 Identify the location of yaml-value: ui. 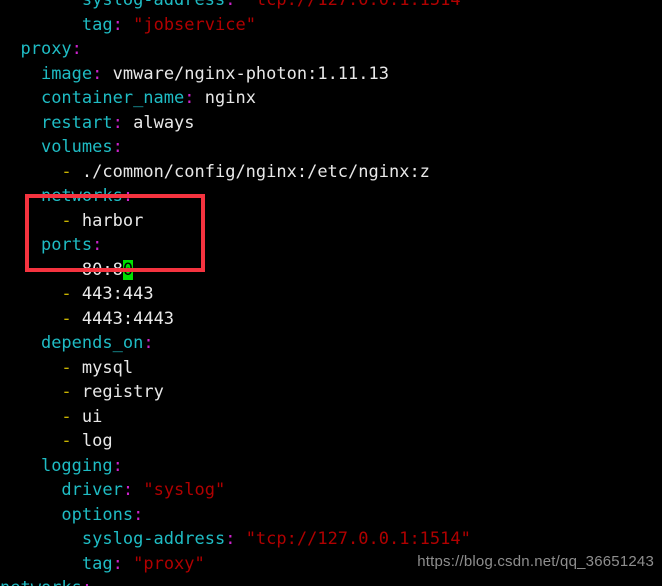
(92, 416).